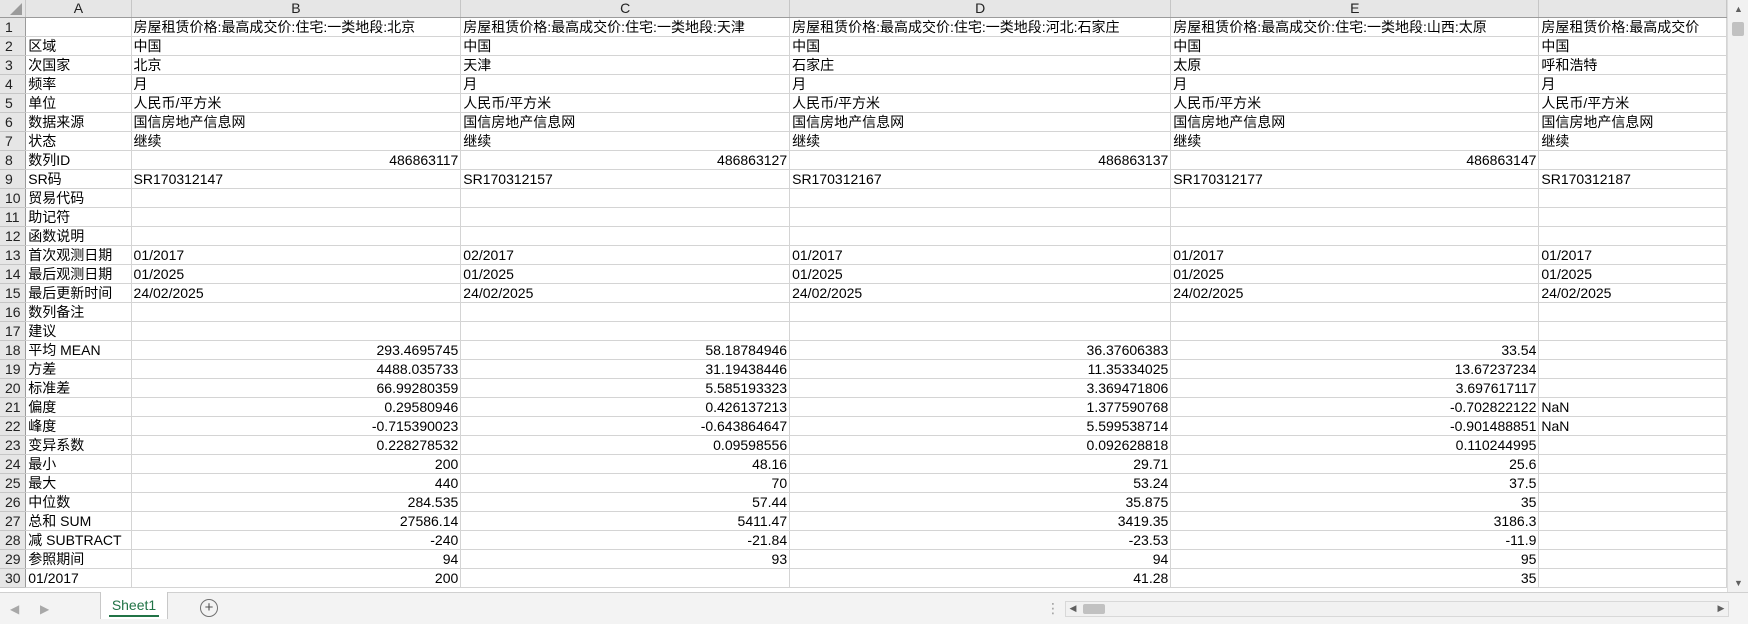  Describe the element at coordinates (13, 27) in the screenshot. I see `row-header: 1` at that location.